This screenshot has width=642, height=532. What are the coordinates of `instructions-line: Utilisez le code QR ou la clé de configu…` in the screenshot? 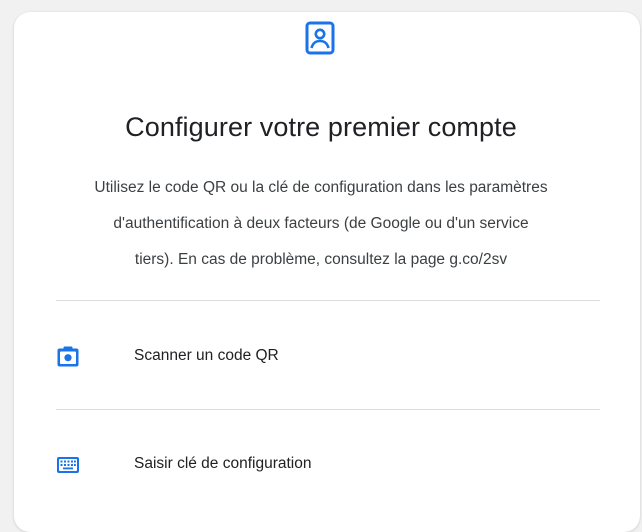 It's located at (321, 187).